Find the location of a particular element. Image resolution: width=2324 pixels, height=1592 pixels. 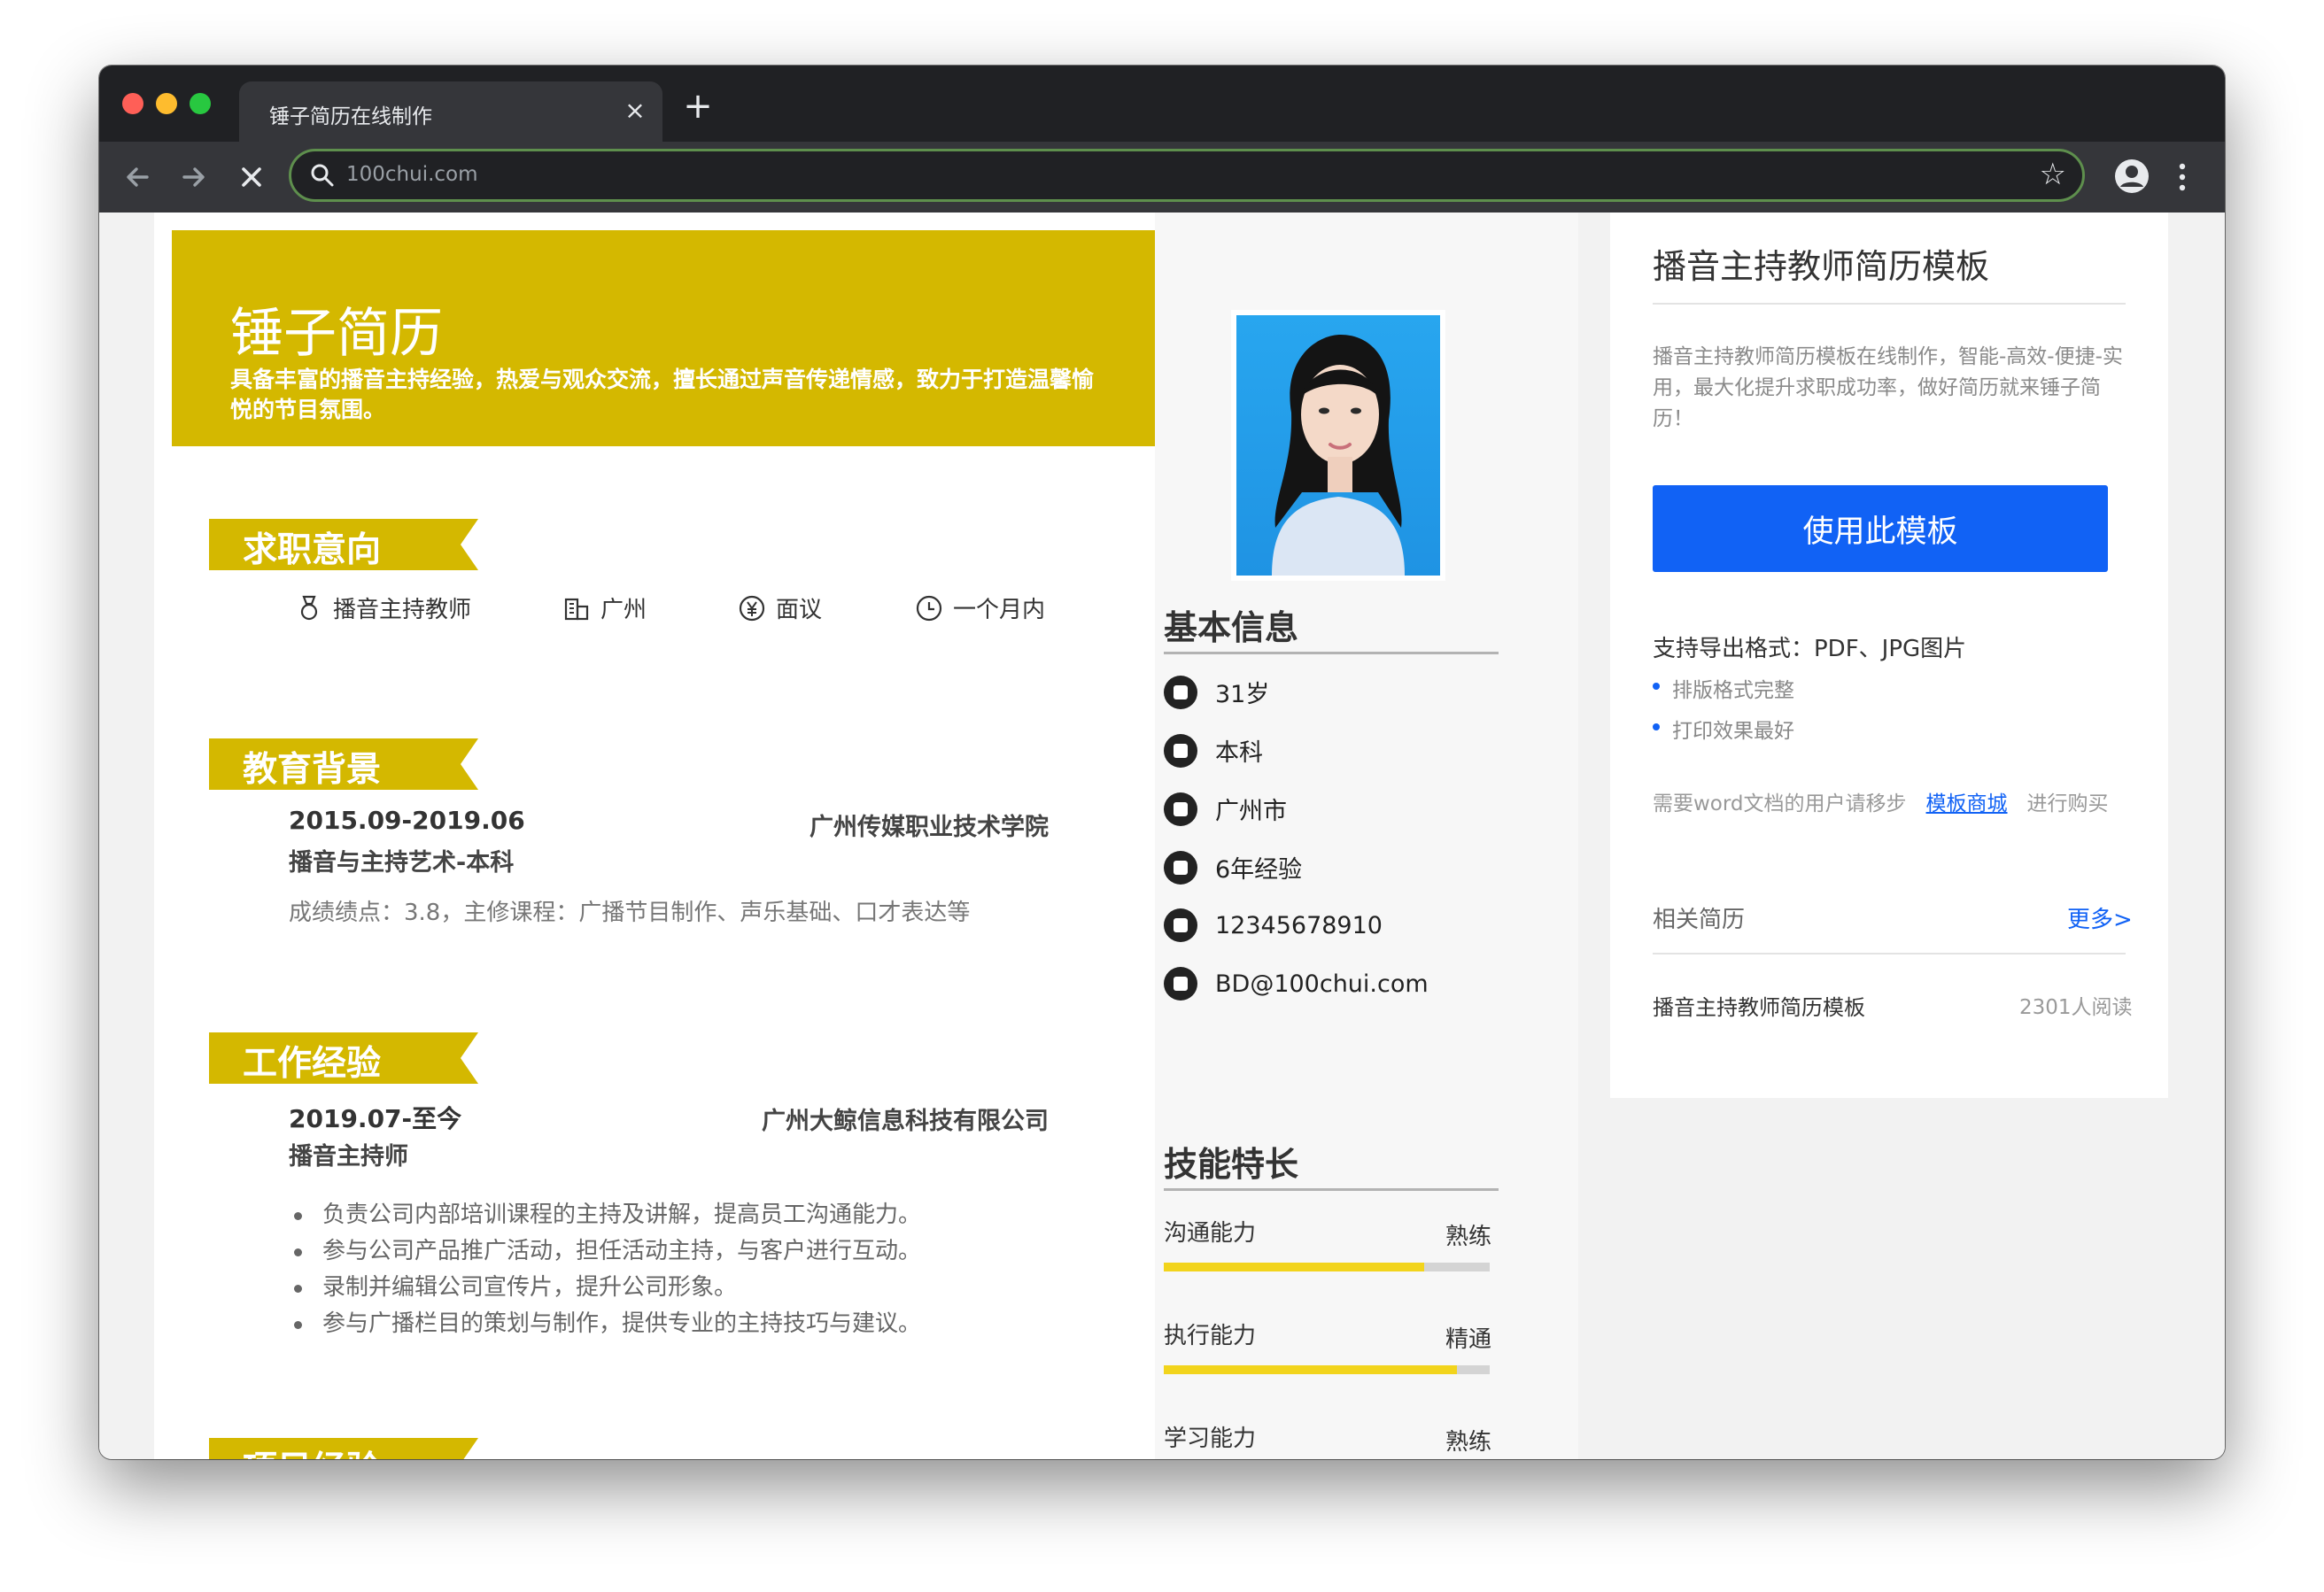

maximize-window-button is located at coordinates (200, 103).